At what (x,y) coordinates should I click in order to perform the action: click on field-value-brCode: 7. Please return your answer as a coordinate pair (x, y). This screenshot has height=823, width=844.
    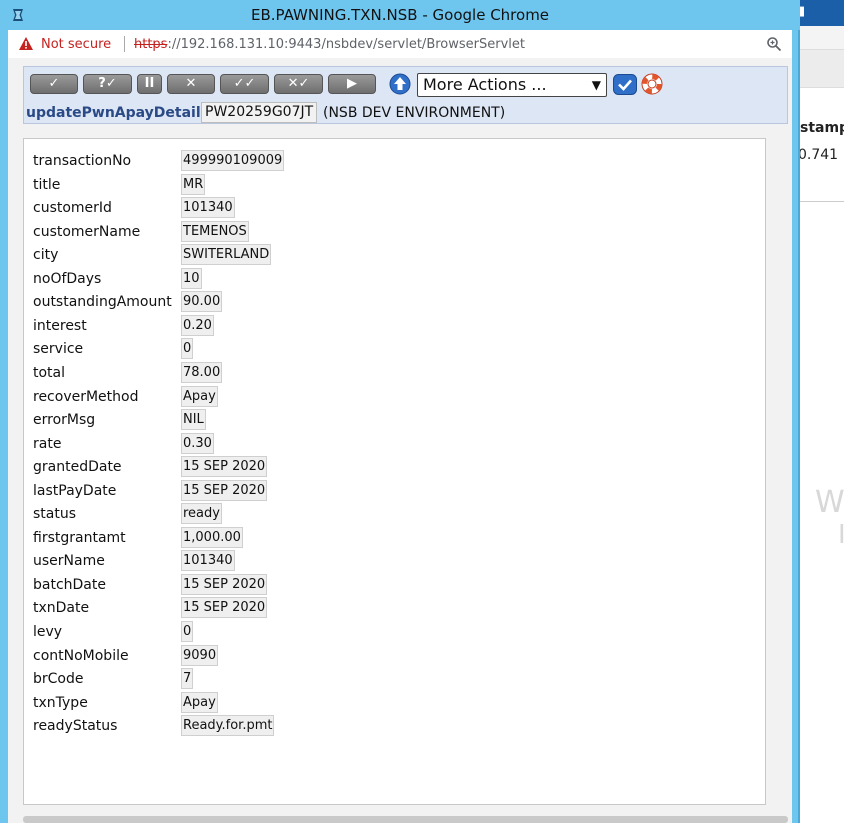
    Looking at the image, I should click on (187, 679).